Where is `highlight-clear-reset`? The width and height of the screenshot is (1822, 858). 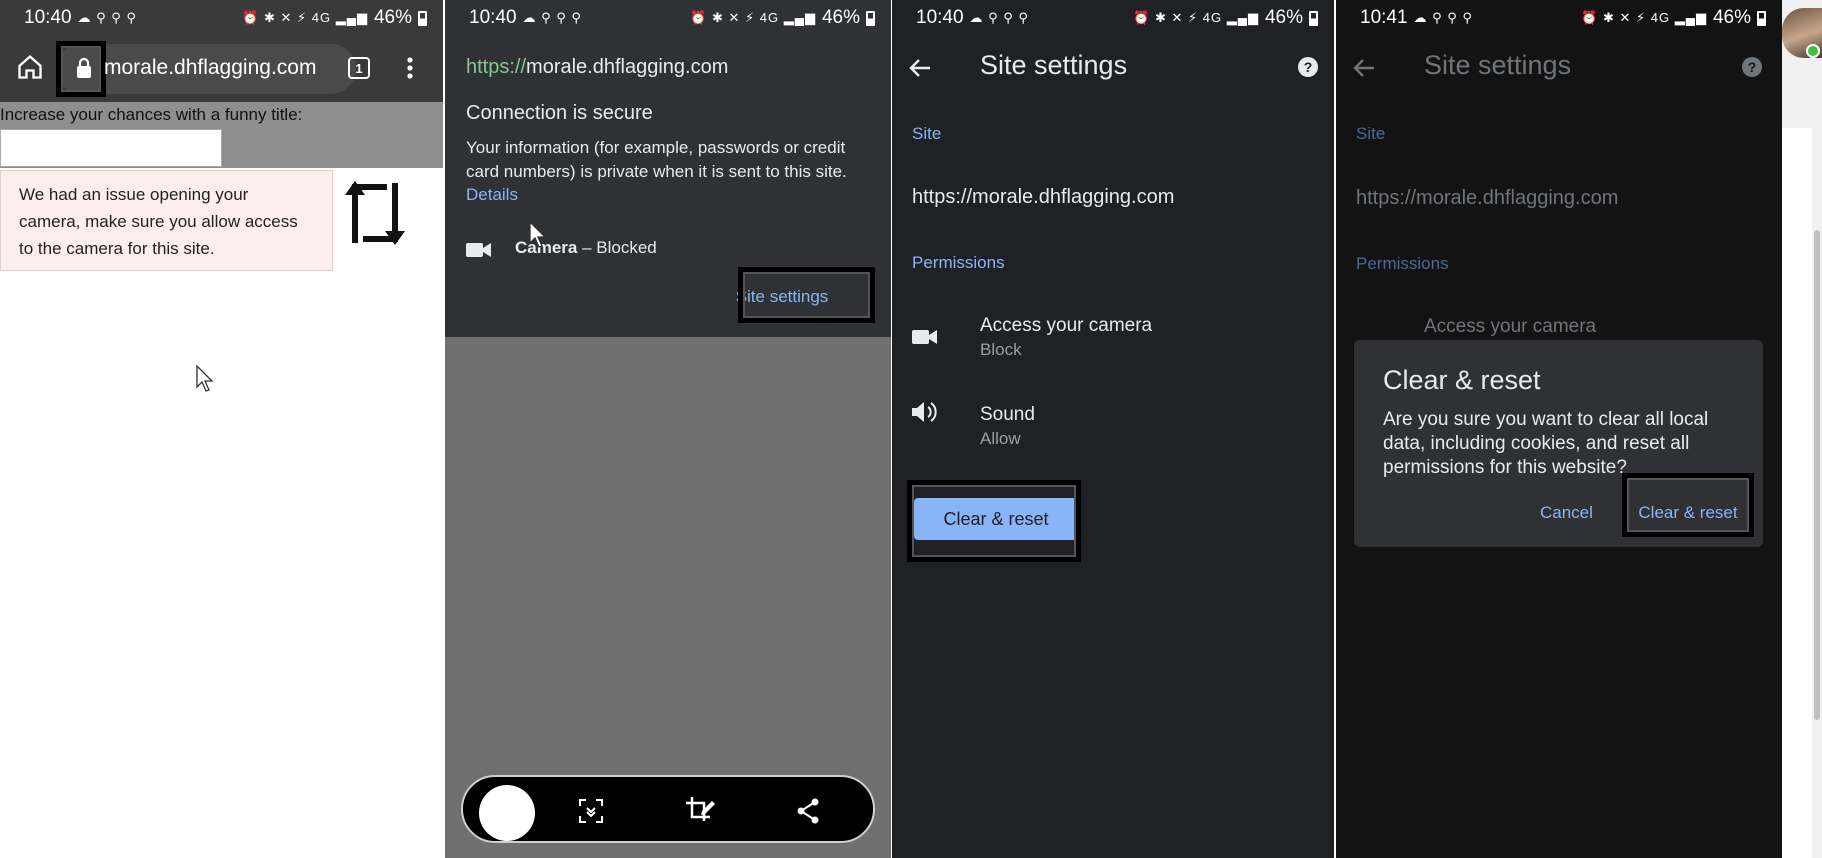 highlight-clear-reset is located at coordinates (994, 521).